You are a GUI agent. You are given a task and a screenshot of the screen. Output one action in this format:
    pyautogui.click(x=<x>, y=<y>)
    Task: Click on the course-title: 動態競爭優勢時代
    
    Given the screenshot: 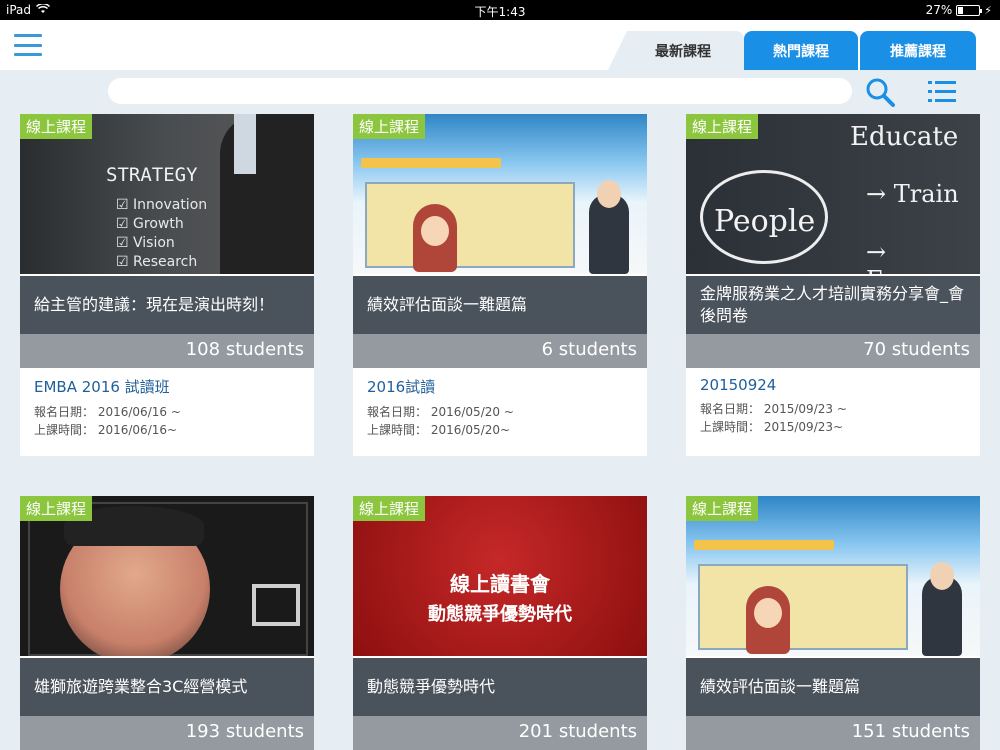 What is the action you would take?
    pyautogui.click(x=500, y=687)
    